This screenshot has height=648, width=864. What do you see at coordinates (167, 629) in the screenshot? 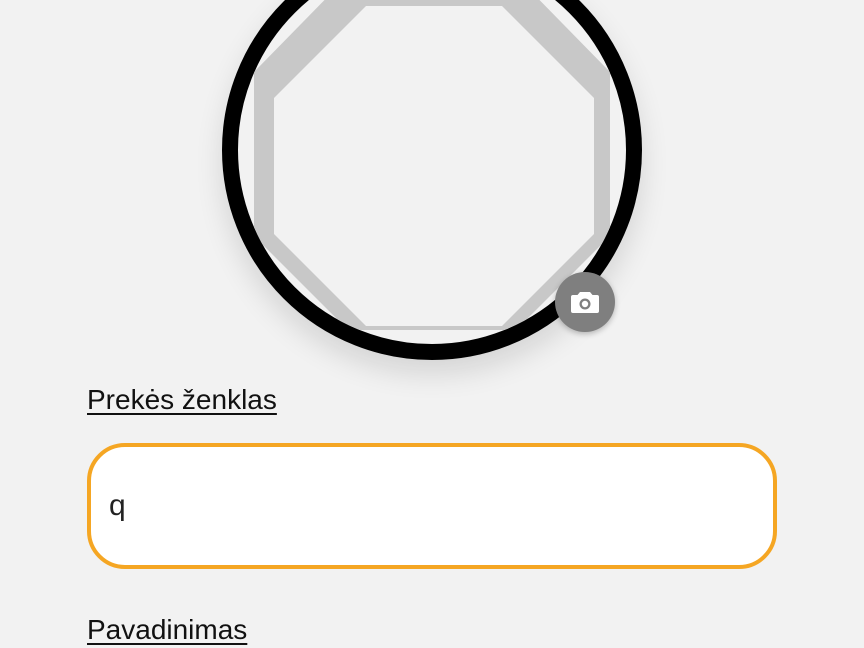
I see `name-label: Pavadinimas` at bounding box center [167, 629].